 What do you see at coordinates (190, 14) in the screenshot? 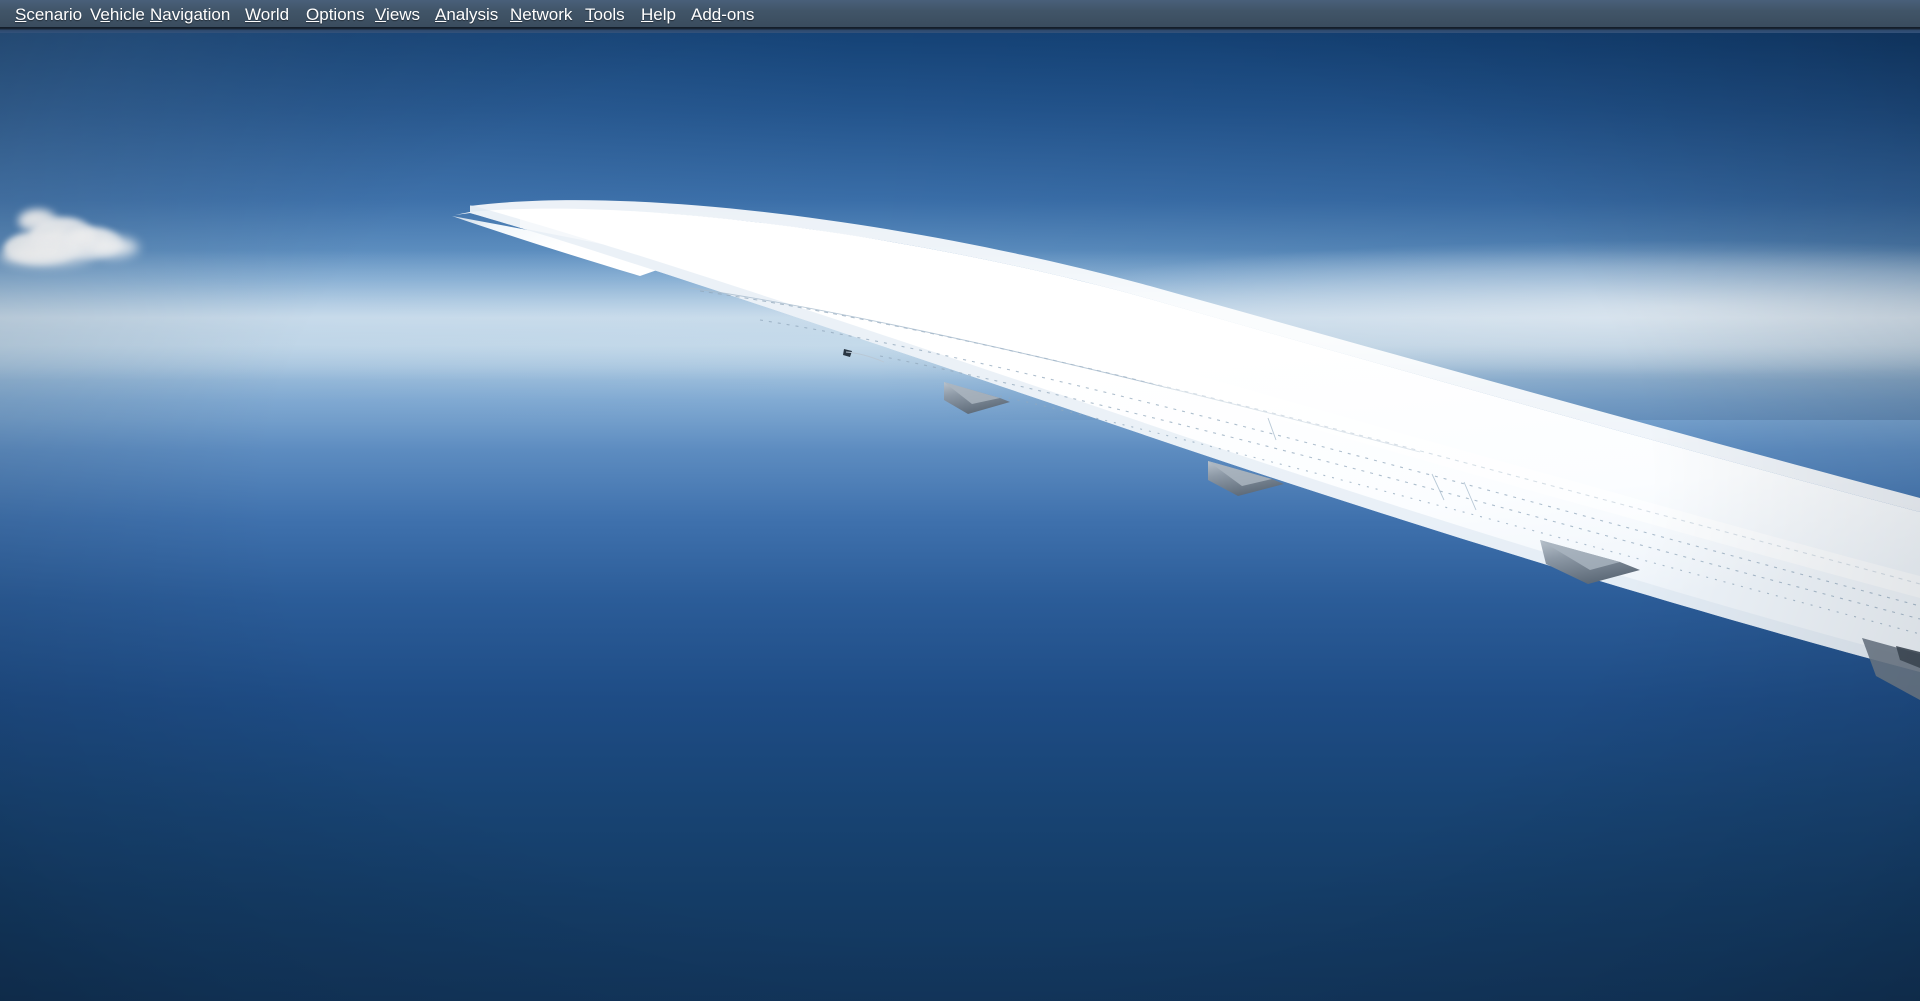
I see `menu-item-navigation: Navigation` at bounding box center [190, 14].